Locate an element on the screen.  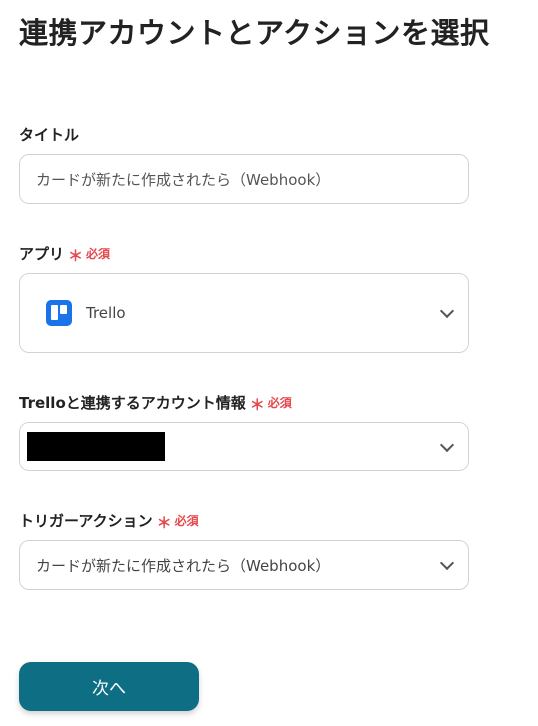
app-label-text: アプリ is located at coordinates (42, 254).